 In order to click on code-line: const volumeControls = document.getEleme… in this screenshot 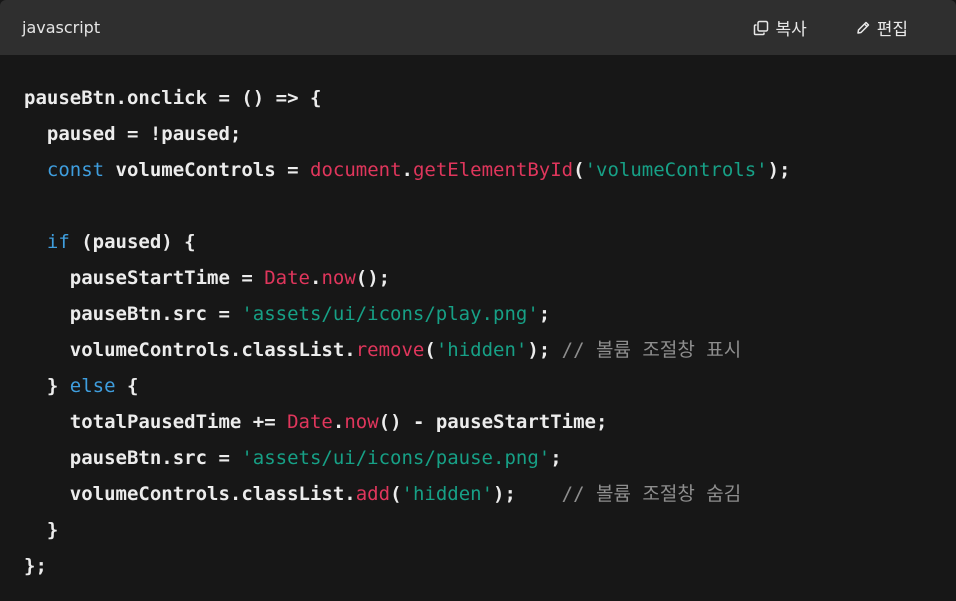, I will do `click(490, 170)`.